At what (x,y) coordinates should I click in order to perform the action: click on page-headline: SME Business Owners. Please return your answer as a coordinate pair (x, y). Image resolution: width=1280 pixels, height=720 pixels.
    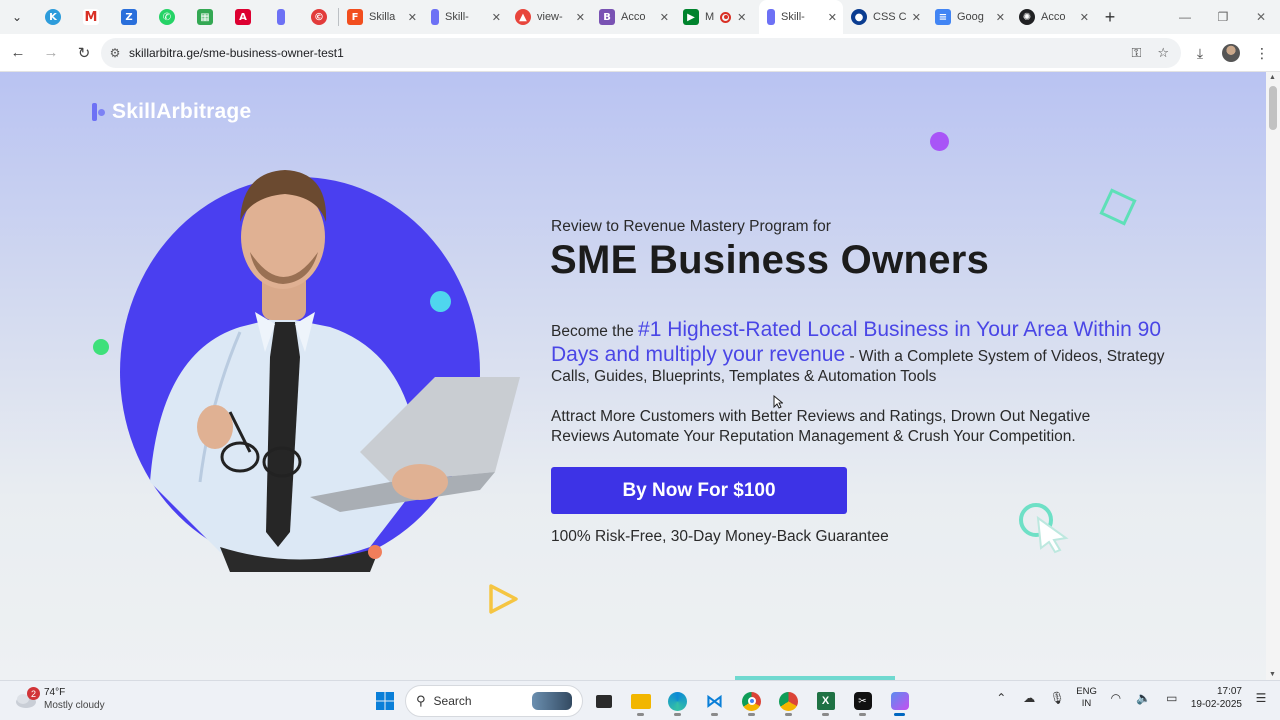
    Looking at the image, I should click on (770, 260).